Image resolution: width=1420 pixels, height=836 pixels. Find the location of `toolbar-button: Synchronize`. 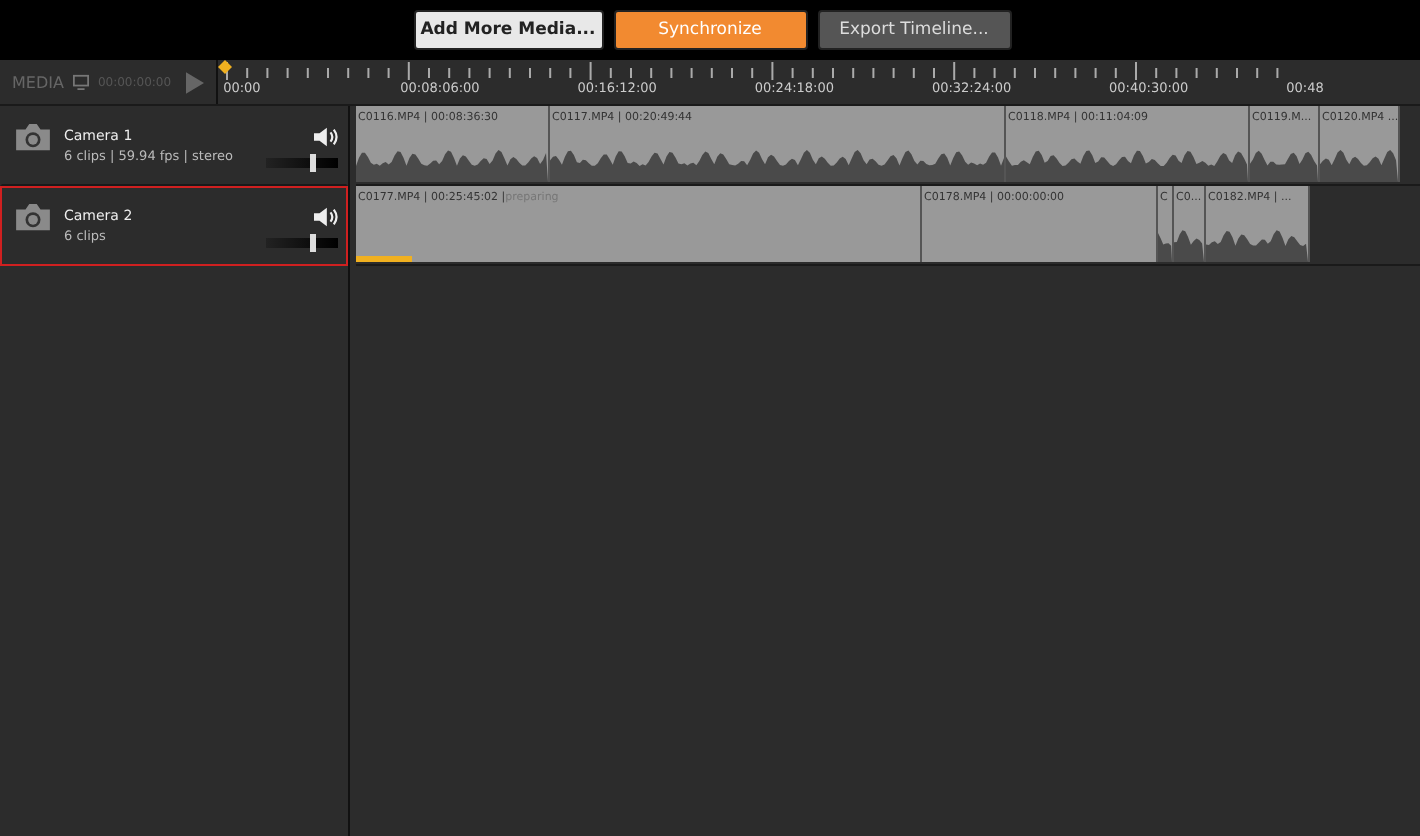

toolbar-button: Synchronize is located at coordinates (710, 30).